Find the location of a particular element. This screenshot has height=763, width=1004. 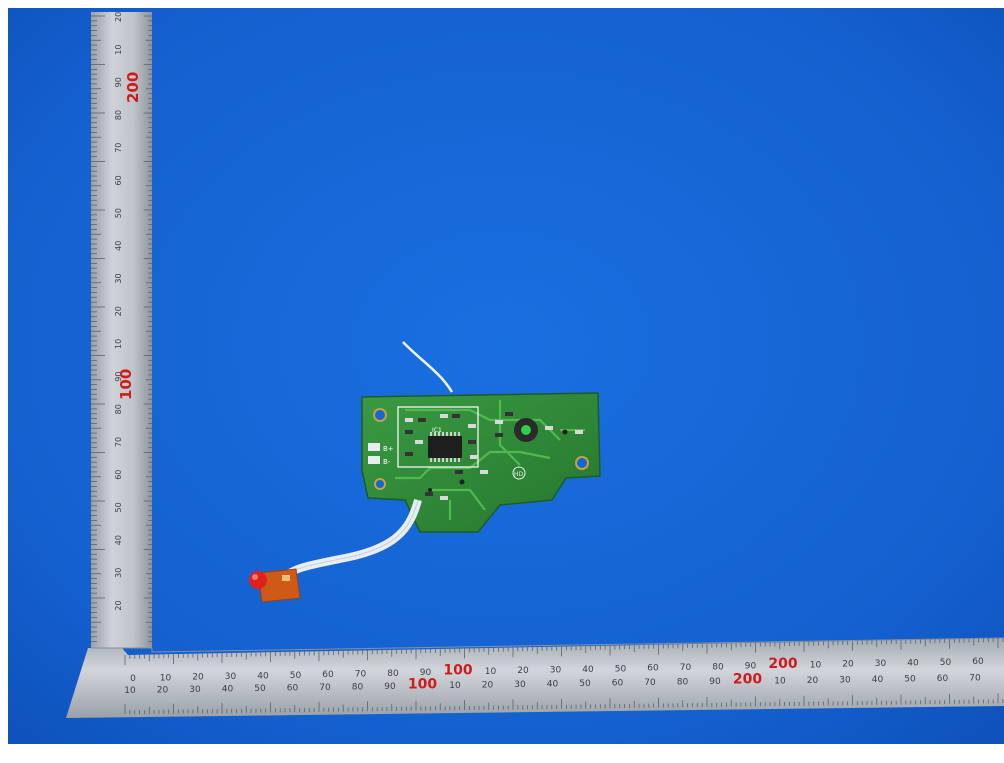

led-lens is located at coordinates (258, 580).